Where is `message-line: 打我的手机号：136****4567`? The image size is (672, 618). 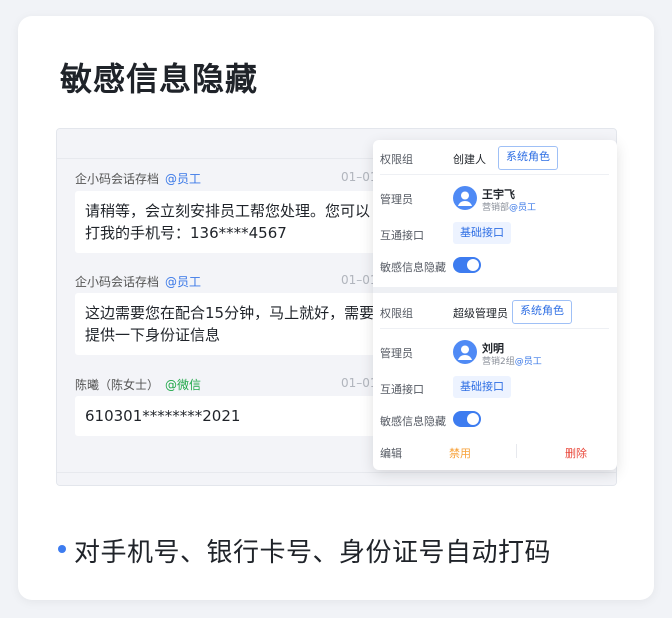 message-line: 打我的手机号：136****4567 is located at coordinates (186, 233).